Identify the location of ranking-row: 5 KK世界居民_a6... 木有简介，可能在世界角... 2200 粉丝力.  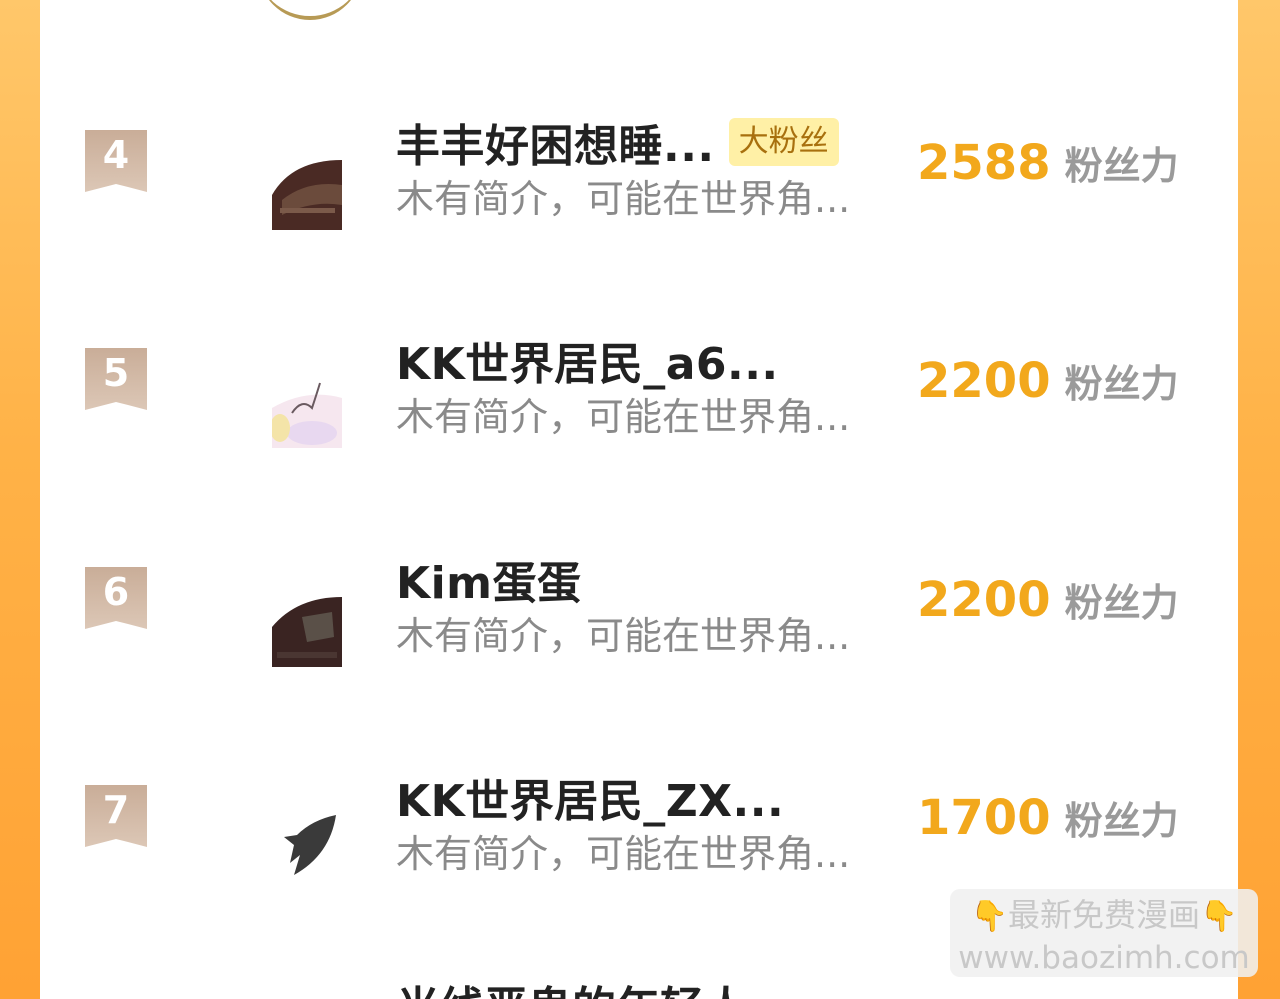
(639, 388).